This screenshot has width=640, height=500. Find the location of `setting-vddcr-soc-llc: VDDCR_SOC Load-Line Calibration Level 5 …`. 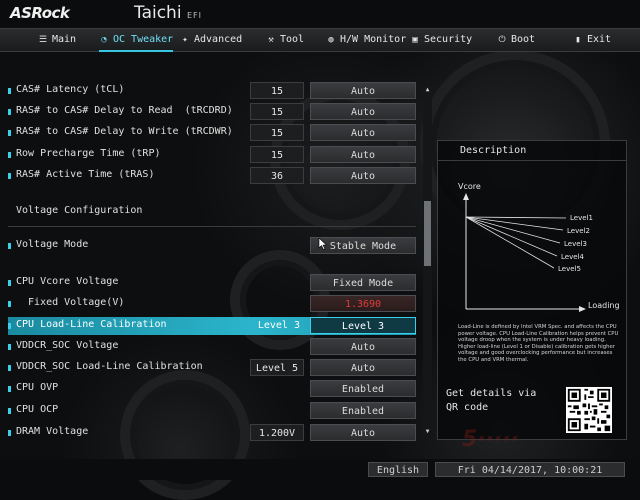

setting-vddcr-soc-llc: VDDCR_SOC Load-Line Calibration Level 5 … is located at coordinates (212, 368).